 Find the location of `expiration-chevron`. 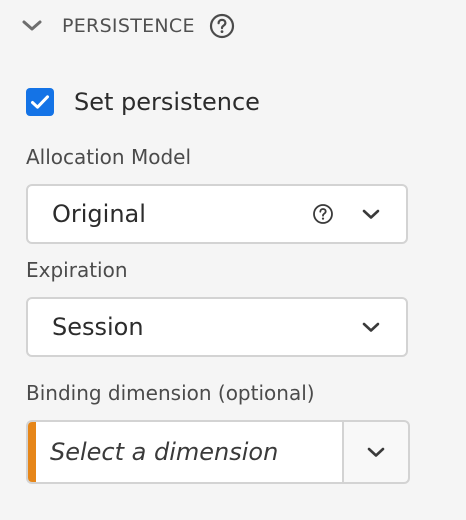

expiration-chevron is located at coordinates (371, 327).